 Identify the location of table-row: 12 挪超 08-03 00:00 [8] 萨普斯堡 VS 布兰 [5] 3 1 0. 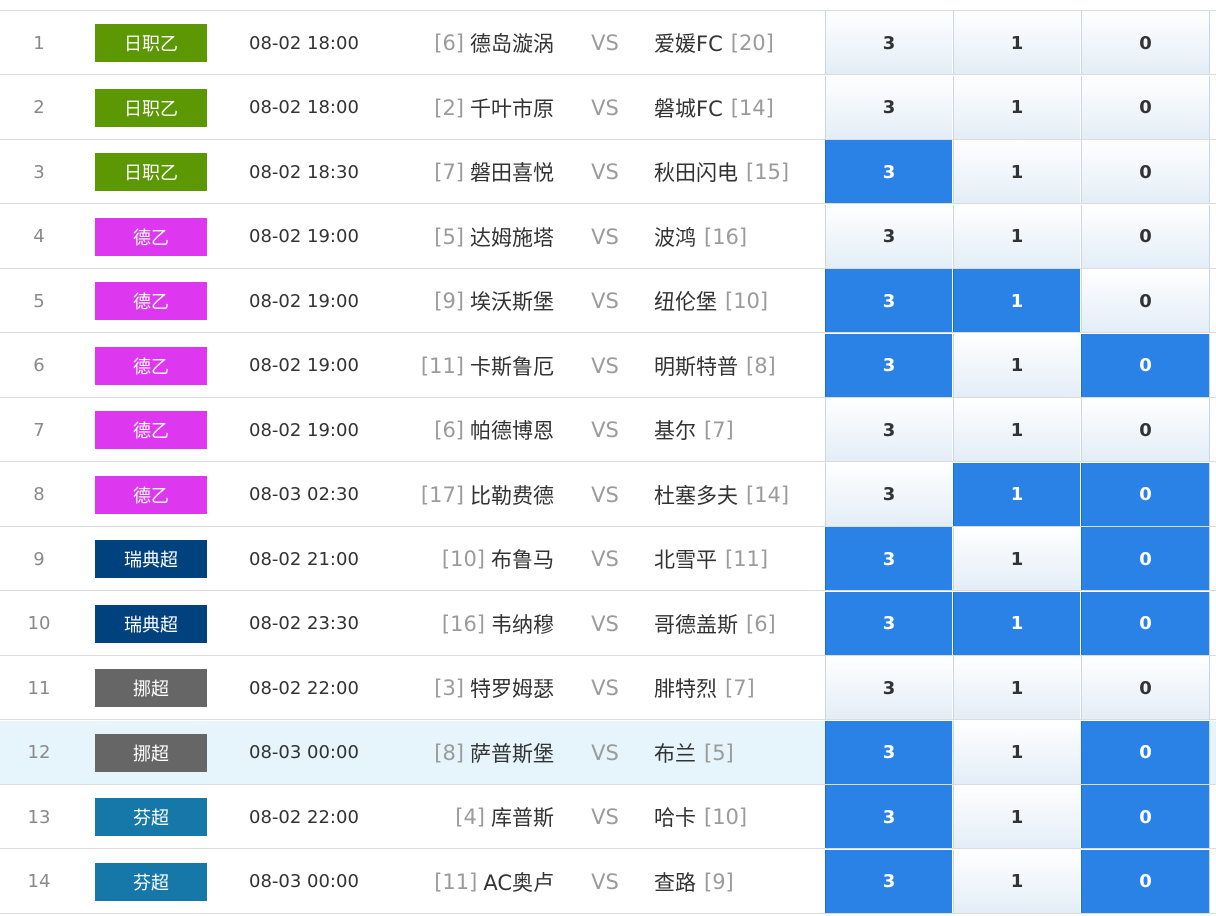
(608, 752).